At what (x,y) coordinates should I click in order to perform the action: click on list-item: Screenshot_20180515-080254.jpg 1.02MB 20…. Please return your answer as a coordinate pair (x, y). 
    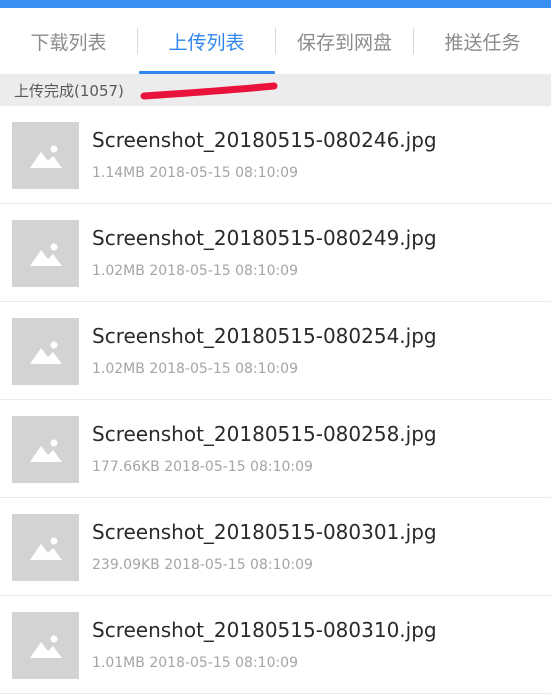
    Looking at the image, I should click on (275, 351).